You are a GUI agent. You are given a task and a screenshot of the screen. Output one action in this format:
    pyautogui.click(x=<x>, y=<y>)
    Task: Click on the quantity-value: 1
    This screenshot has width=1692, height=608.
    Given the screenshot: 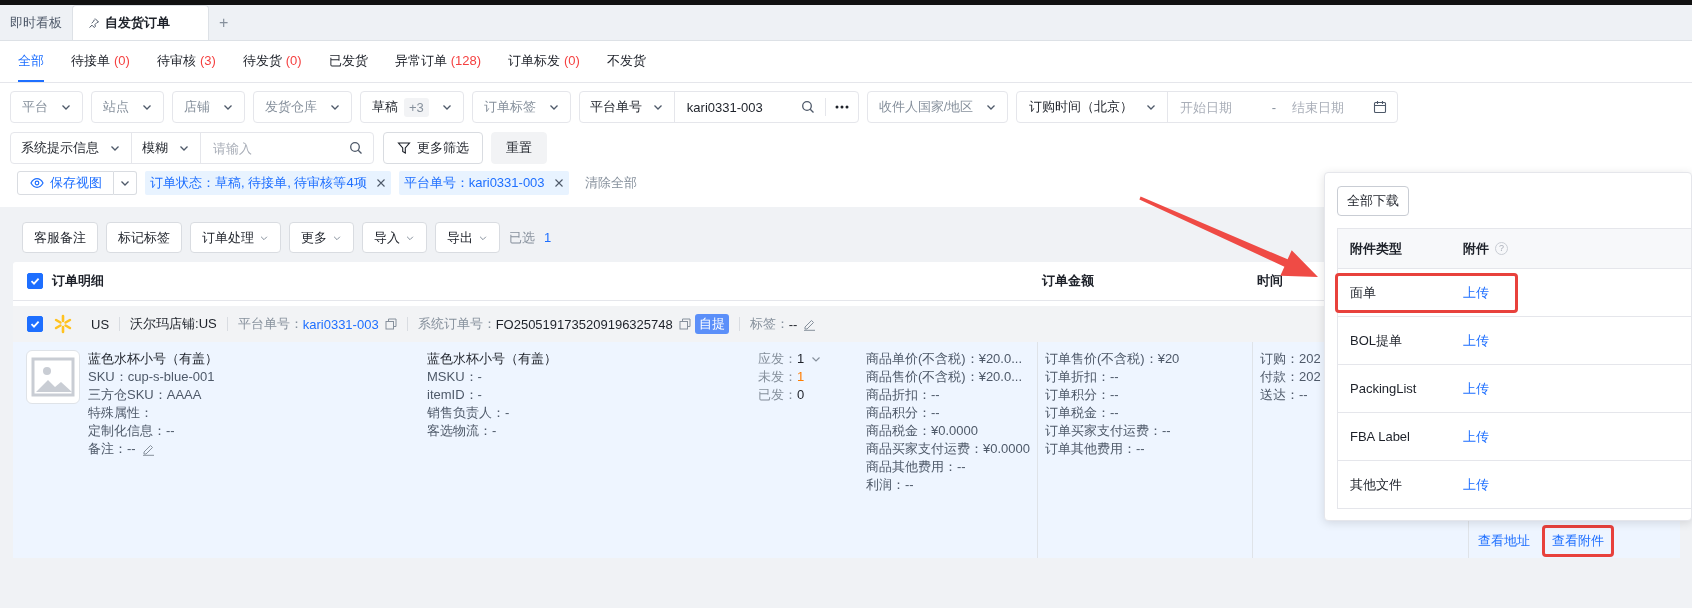 What is the action you would take?
    pyautogui.click(x=801, y=359)
    